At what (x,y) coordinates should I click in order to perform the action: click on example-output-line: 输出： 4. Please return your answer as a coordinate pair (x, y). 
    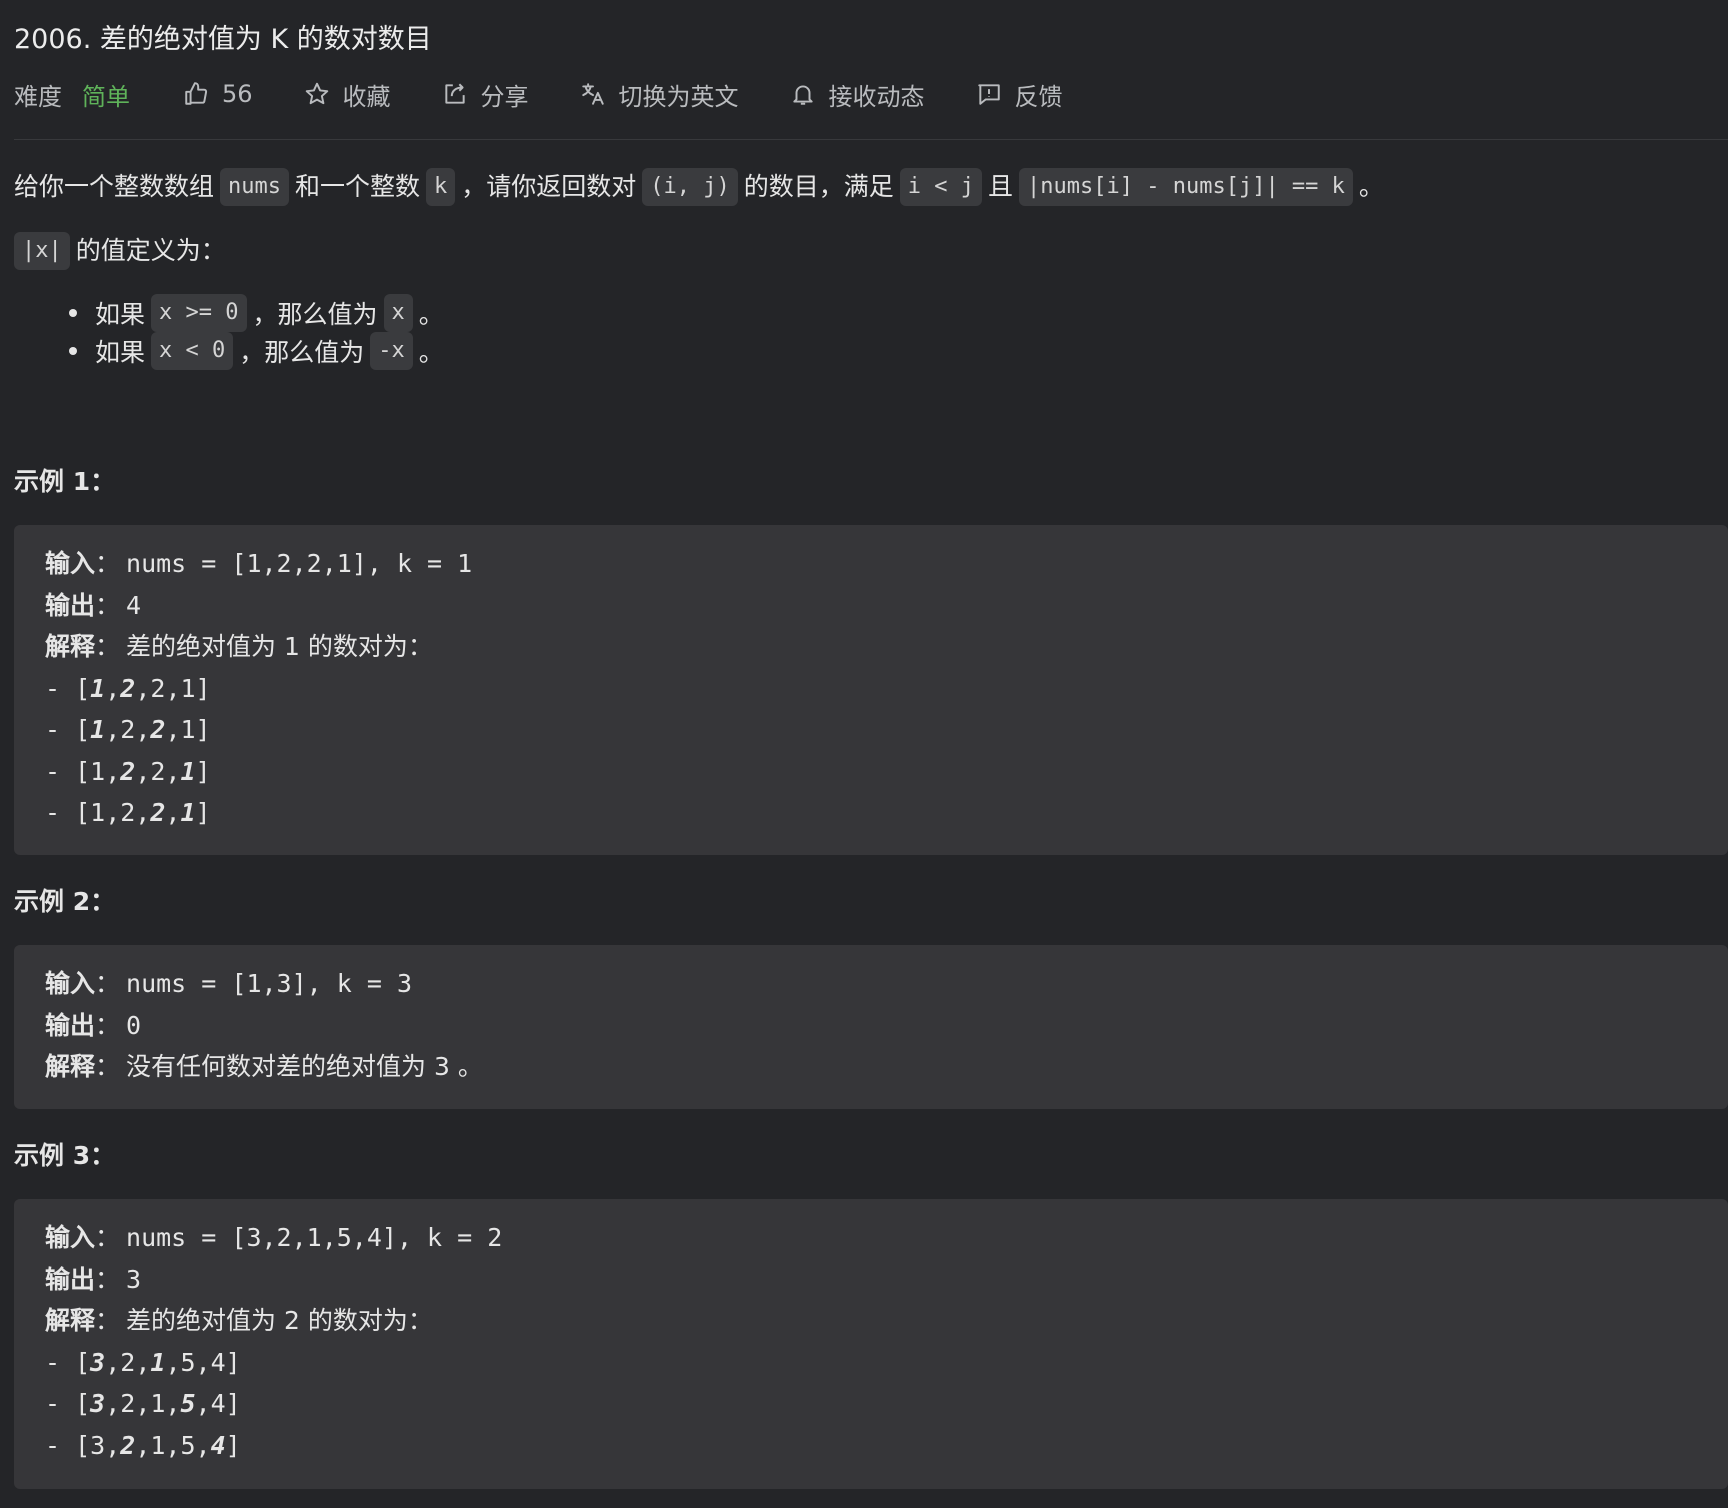
    Looking at the image, I should click on (93, 605).